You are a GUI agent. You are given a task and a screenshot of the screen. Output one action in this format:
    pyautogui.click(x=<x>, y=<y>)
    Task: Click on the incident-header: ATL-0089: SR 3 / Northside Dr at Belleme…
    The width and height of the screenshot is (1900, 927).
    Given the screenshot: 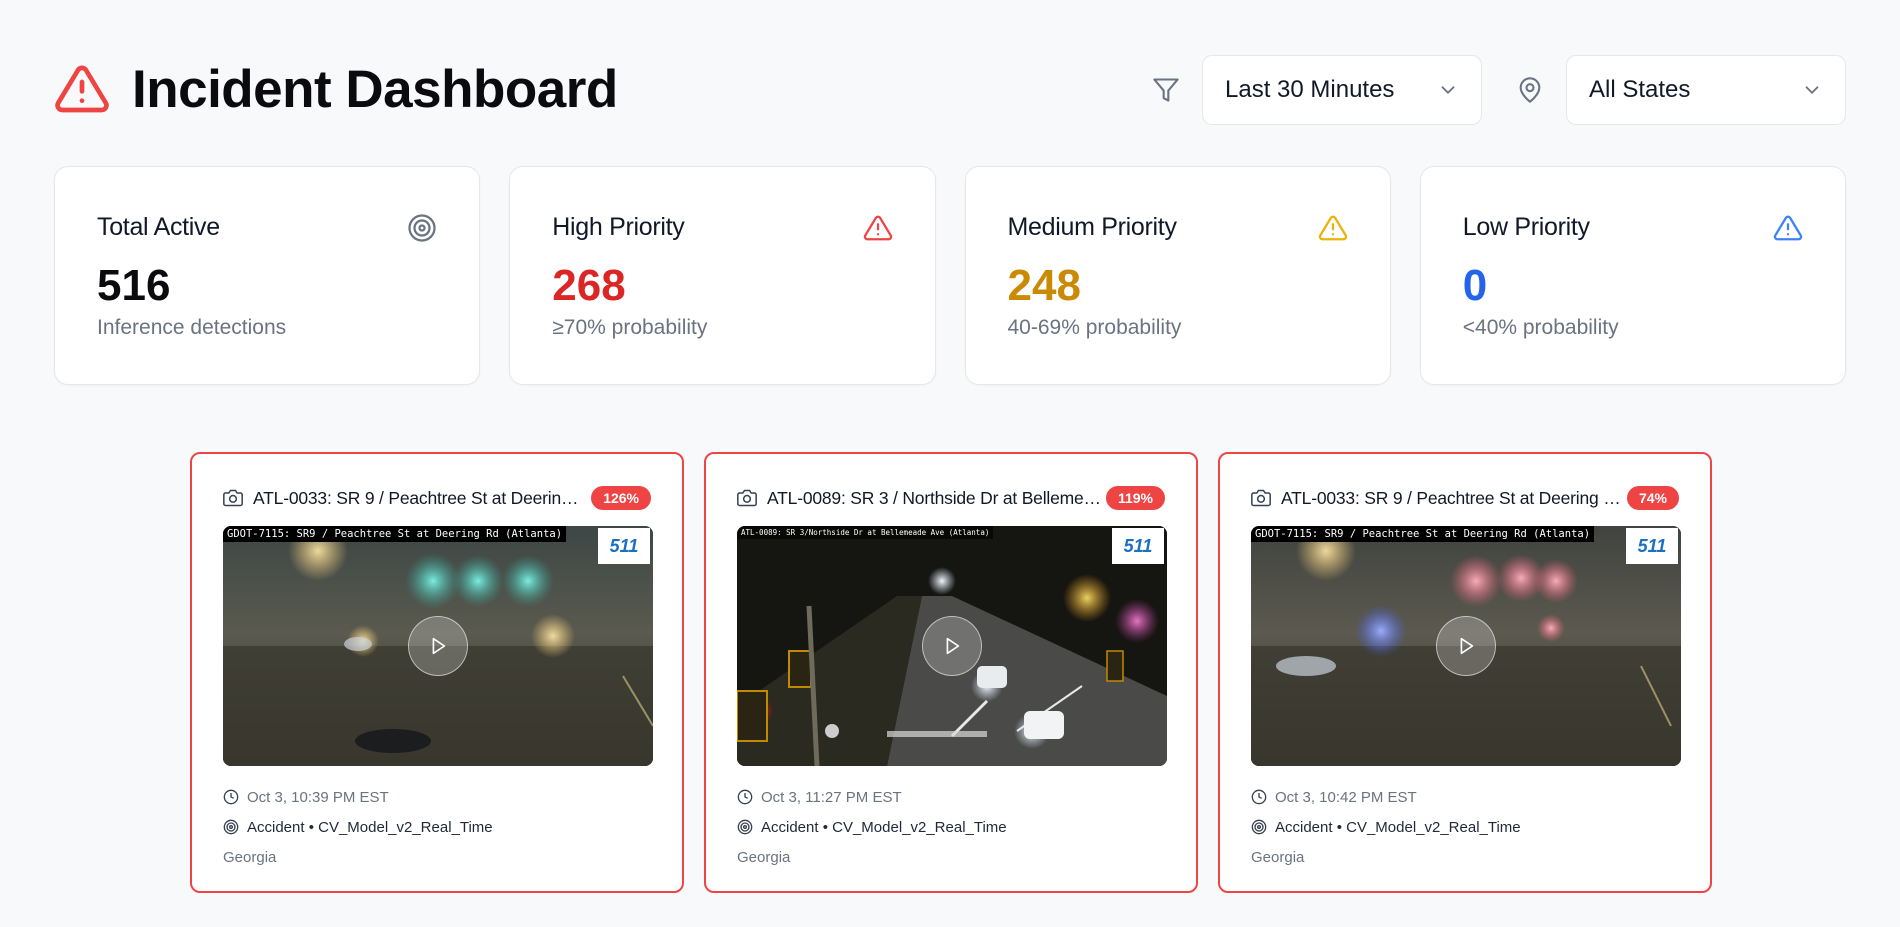 What is the action you would take?
    pyautogui.click(x=951, y=498)
    